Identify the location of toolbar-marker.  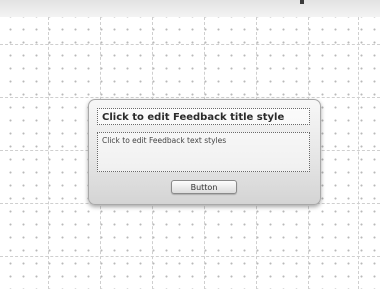
(302, 2).